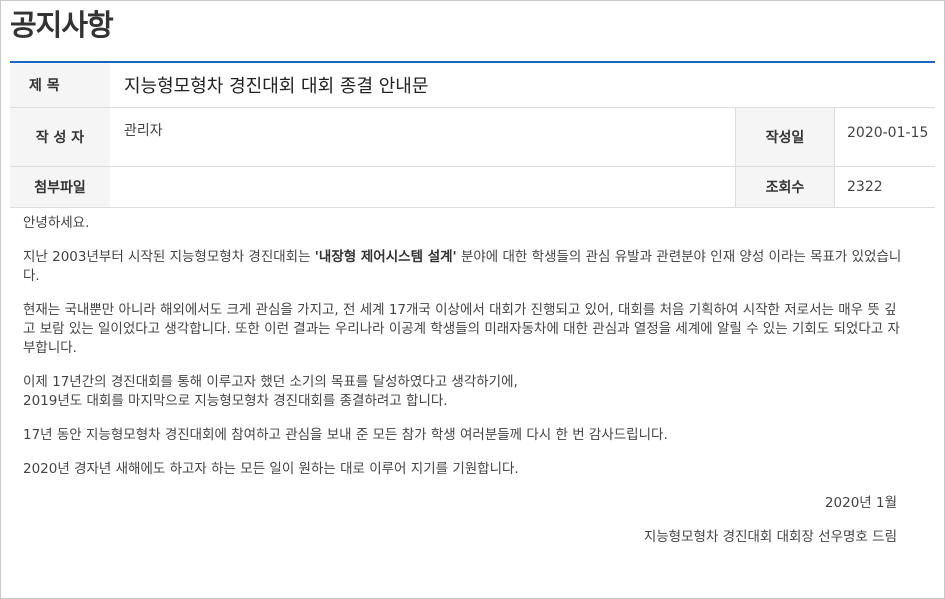 The image size is (945, 599). What do you see at coordinates (422, 187) in the screenshot?
I see `attachment-value` at bounding box center [422, 187].